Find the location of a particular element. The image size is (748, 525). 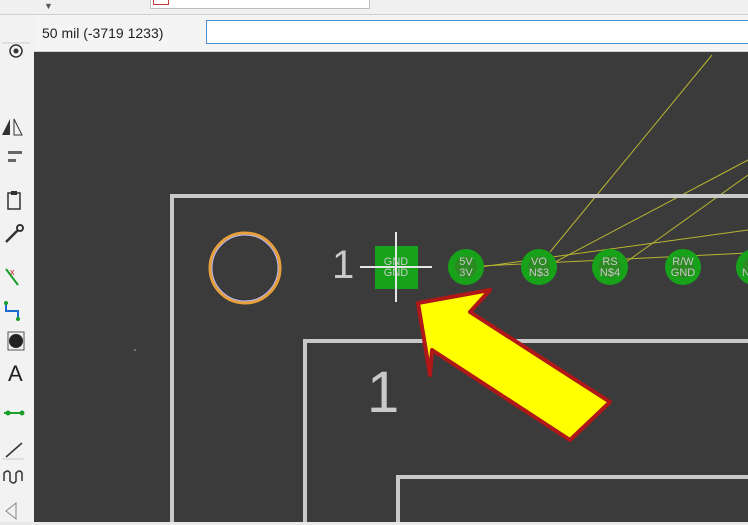

wire-icon is located at coordinates (15, 413).